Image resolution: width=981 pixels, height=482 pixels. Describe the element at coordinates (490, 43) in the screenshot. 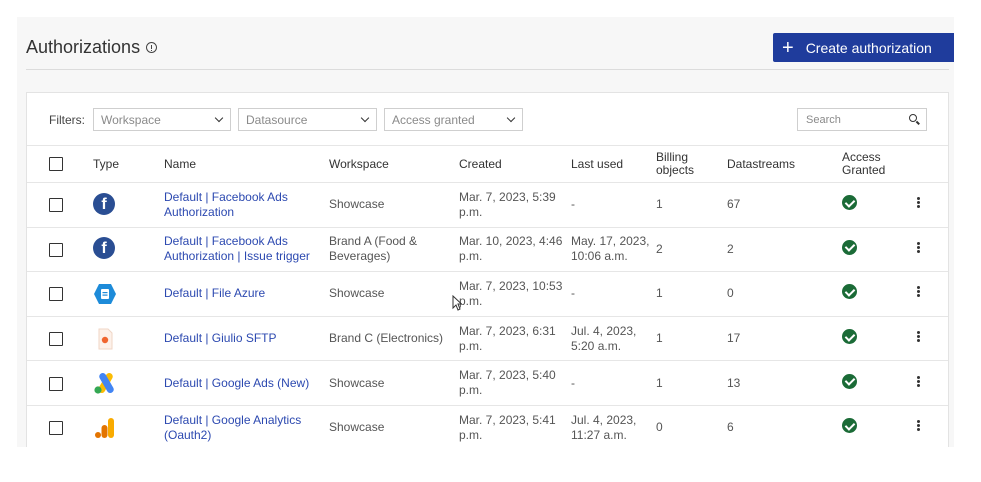

I see `page-header: Authorizations + Create authorization` at that location.